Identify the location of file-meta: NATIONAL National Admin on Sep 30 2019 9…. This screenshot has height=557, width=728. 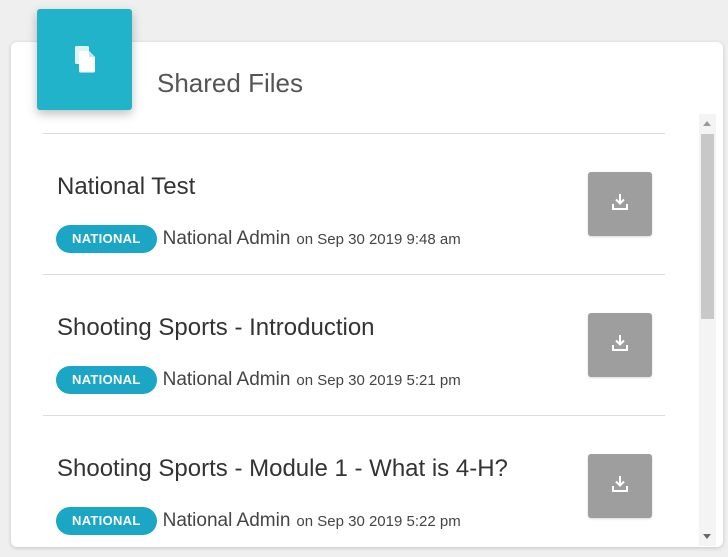
(258, 239).